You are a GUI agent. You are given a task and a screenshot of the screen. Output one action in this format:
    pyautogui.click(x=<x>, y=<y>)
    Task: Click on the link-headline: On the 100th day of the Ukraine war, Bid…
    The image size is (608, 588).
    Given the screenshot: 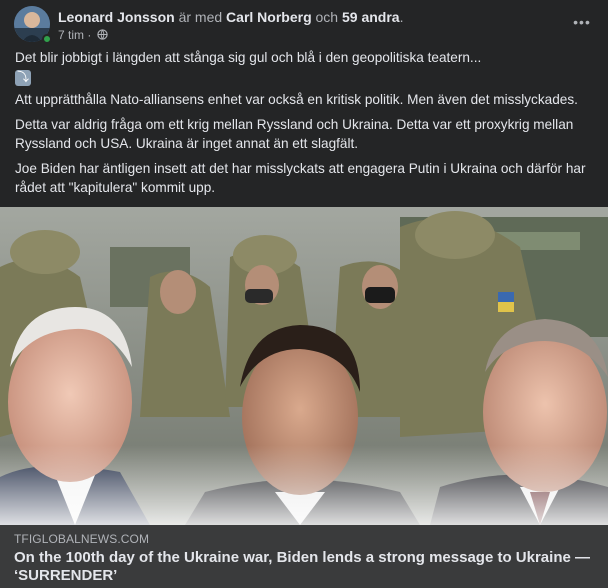 What is the action you would take?
    pyautogui.click(x=306, y=567)
    